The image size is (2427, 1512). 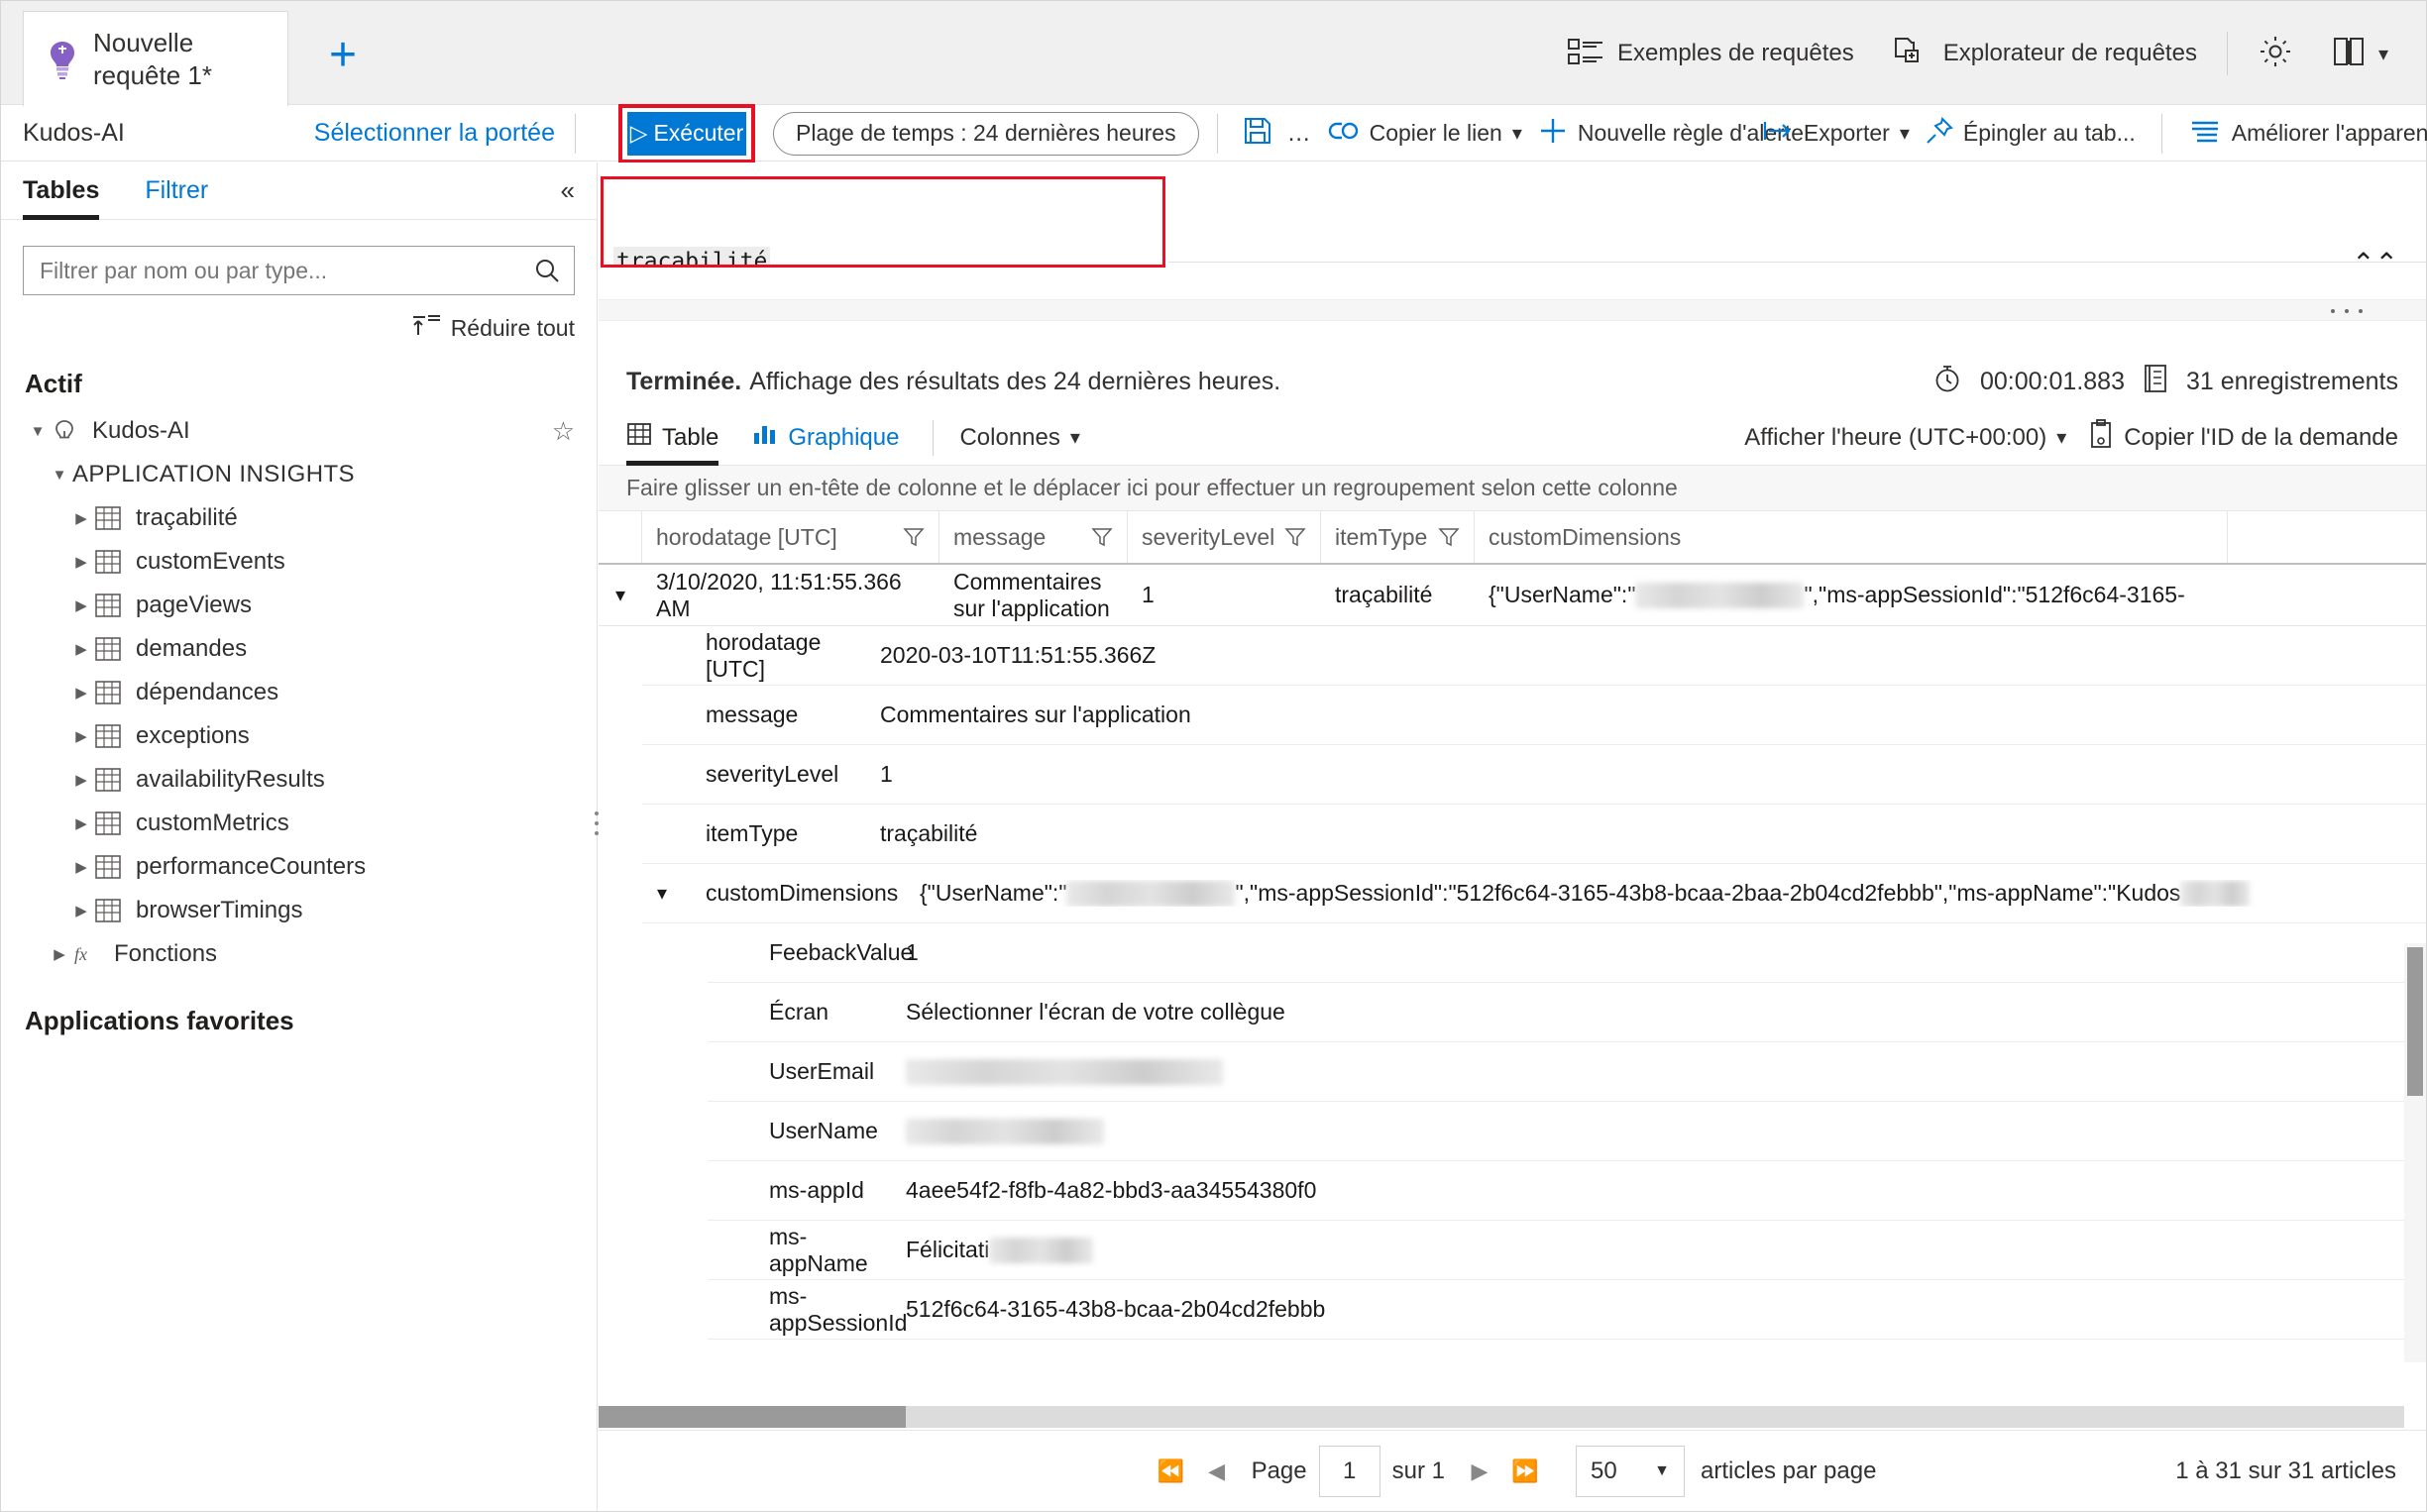 What do you see at coordinates (2415, 1022) in the screenshot?
I see `vertical-scroll-thumb` at bounding box center [2415, 1022].